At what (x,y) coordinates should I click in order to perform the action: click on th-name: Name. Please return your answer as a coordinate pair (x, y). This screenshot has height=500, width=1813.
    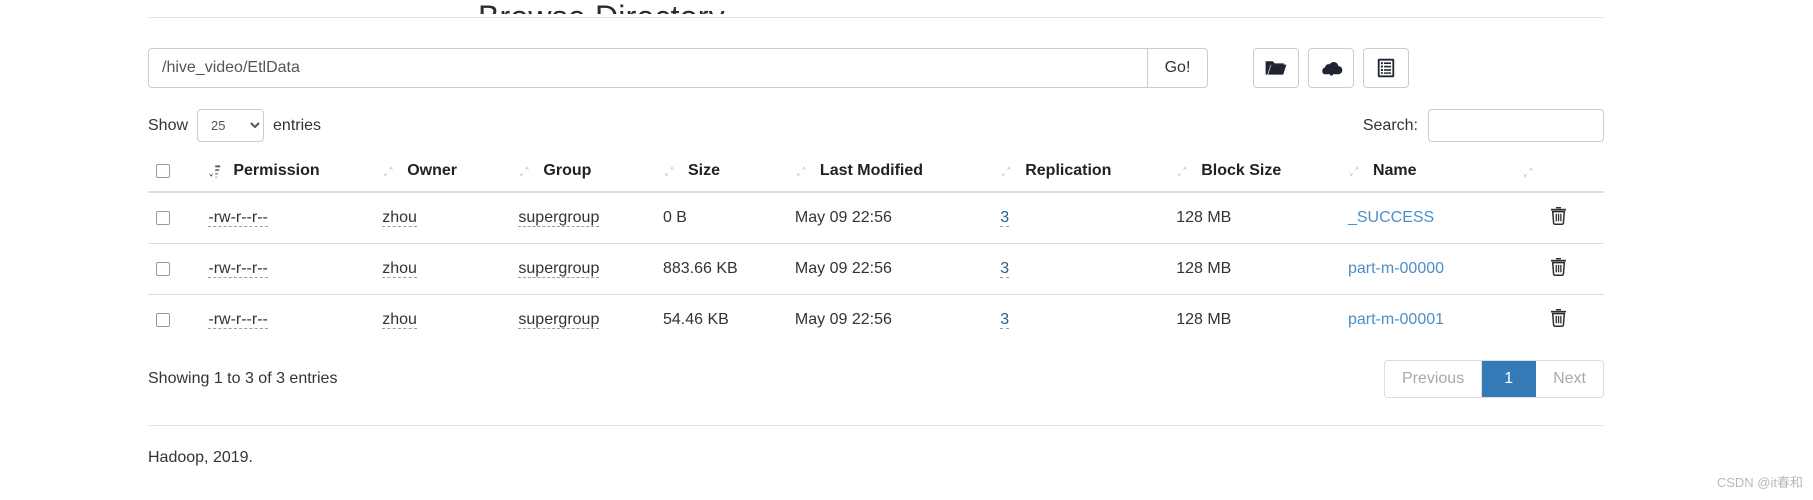
    Looking at the image, I should click on (1426, 173).